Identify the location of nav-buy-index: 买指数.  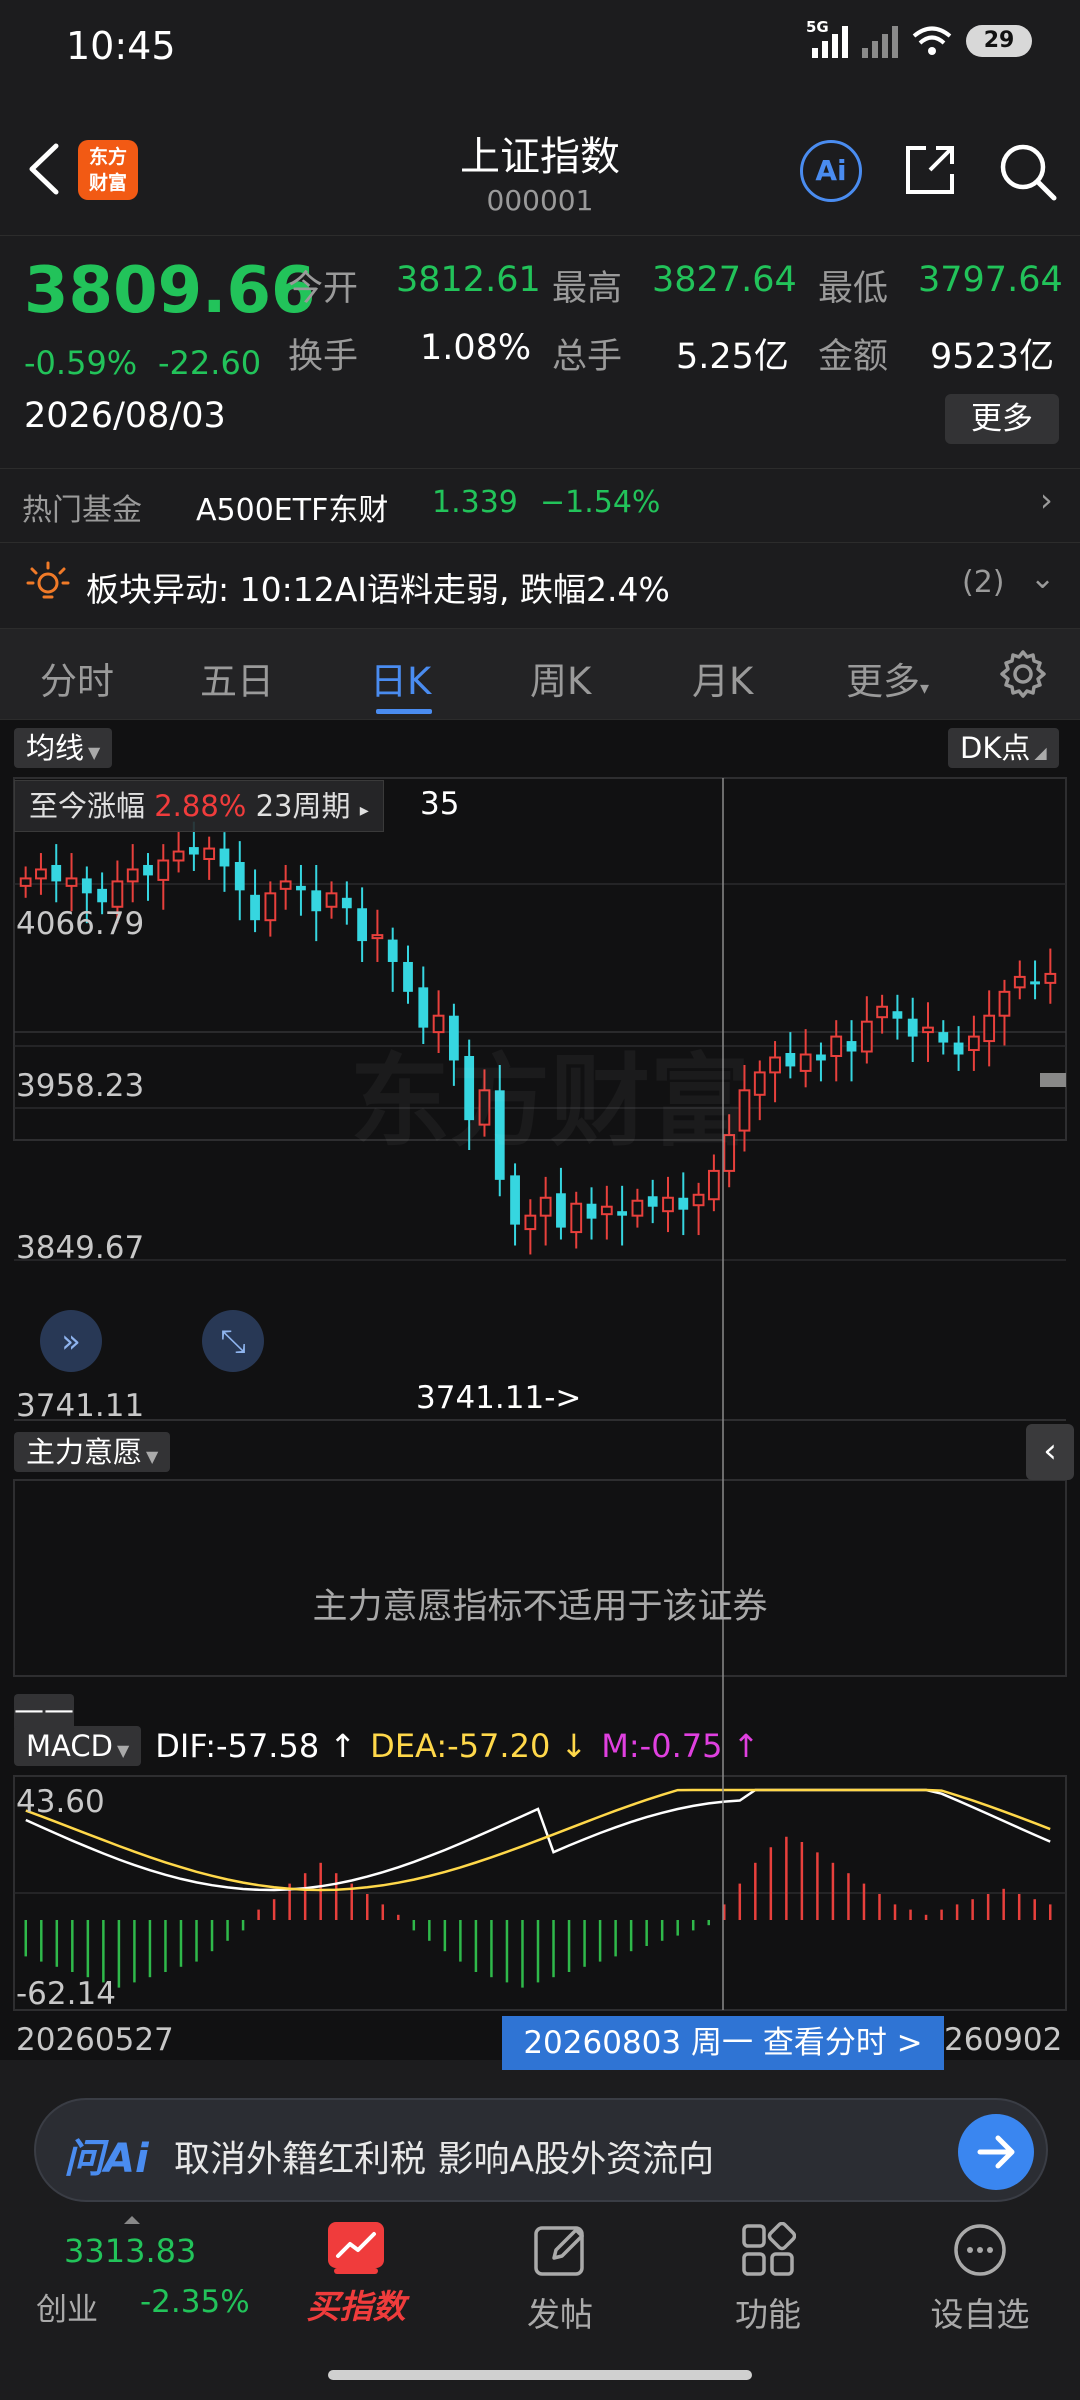
(356, 2269).